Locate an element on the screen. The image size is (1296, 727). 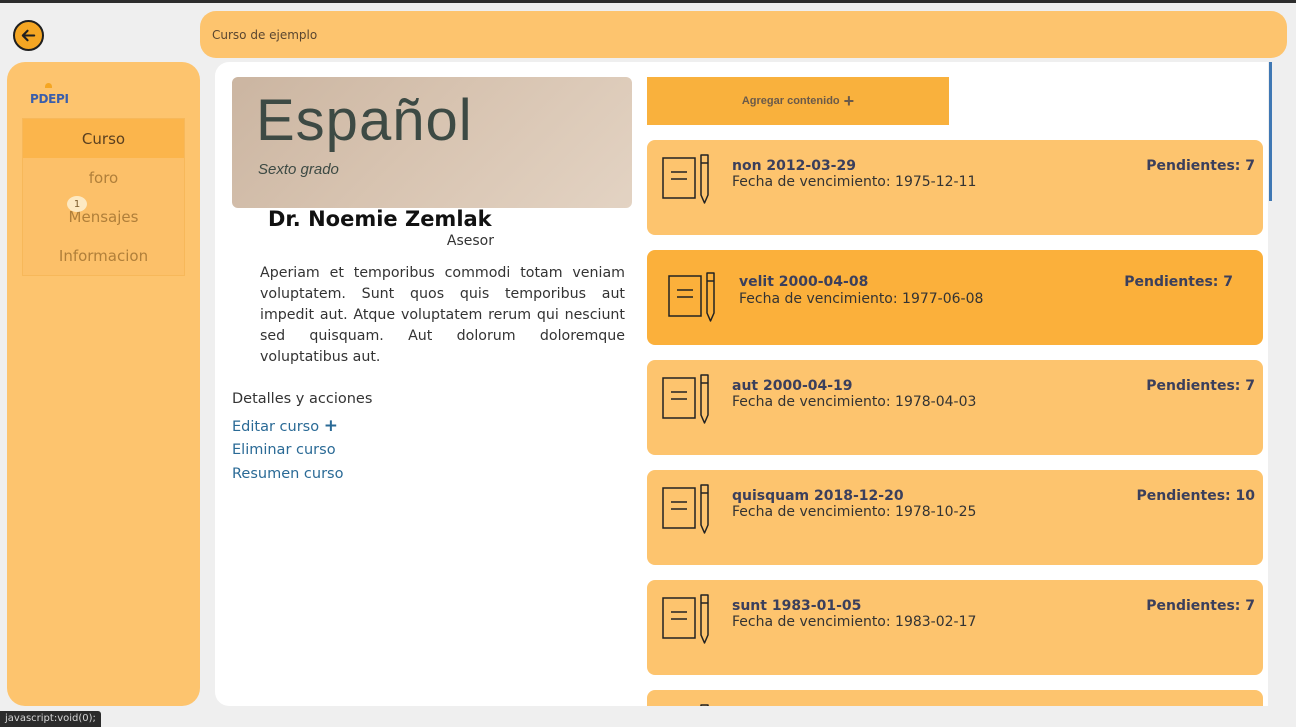
teacher-role: Asesor is located at coordinates (470, 241).